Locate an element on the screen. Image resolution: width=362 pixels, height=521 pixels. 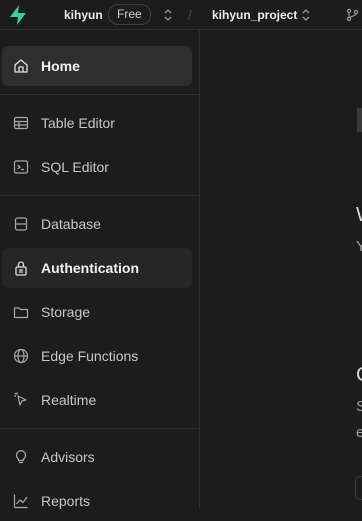
lock-icon is located at coordinates (21, 268).